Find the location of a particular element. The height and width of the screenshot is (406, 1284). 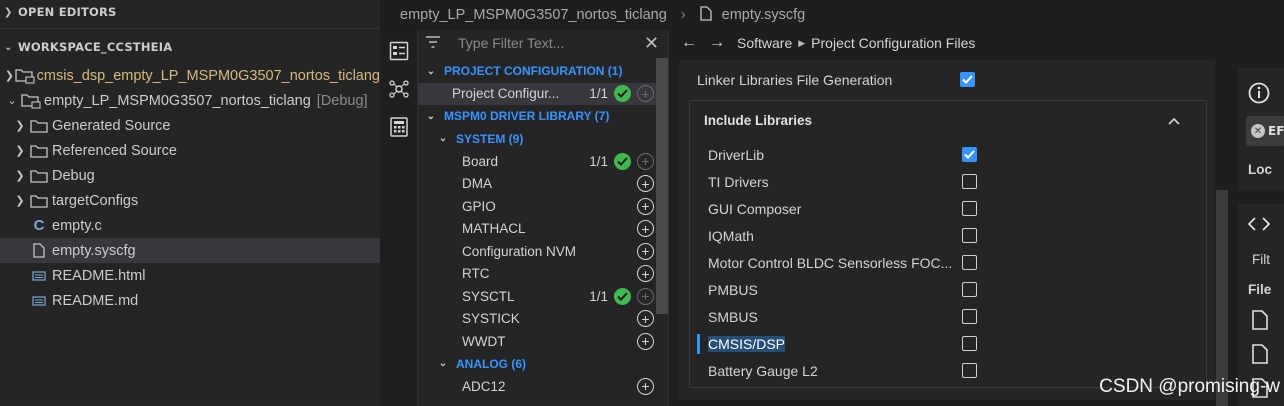

module-row: RTC + is located at coordinates (543, 274).